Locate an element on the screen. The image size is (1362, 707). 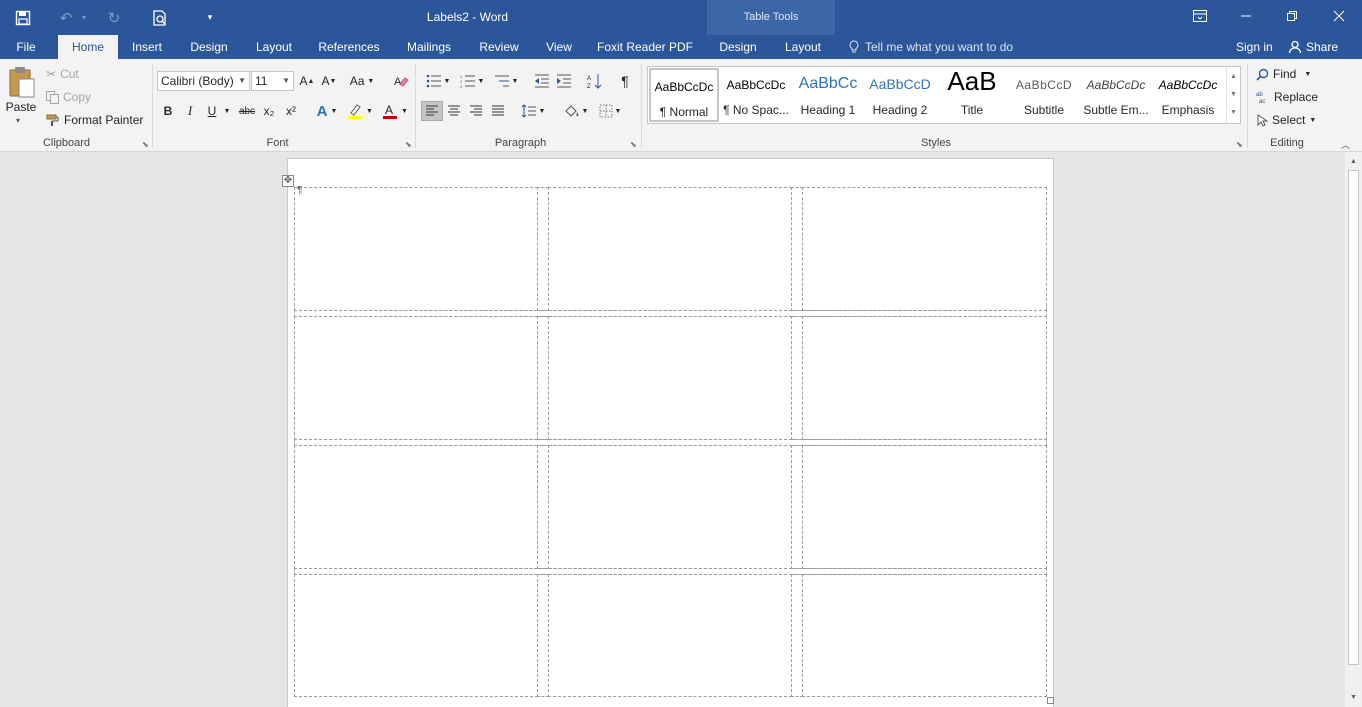
shading-button: ▼ is located at coordinates (576, 111).